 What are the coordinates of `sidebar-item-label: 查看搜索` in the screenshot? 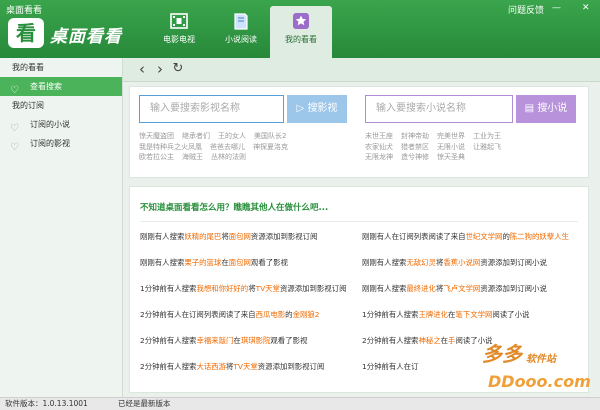 It's located at (46, 86).